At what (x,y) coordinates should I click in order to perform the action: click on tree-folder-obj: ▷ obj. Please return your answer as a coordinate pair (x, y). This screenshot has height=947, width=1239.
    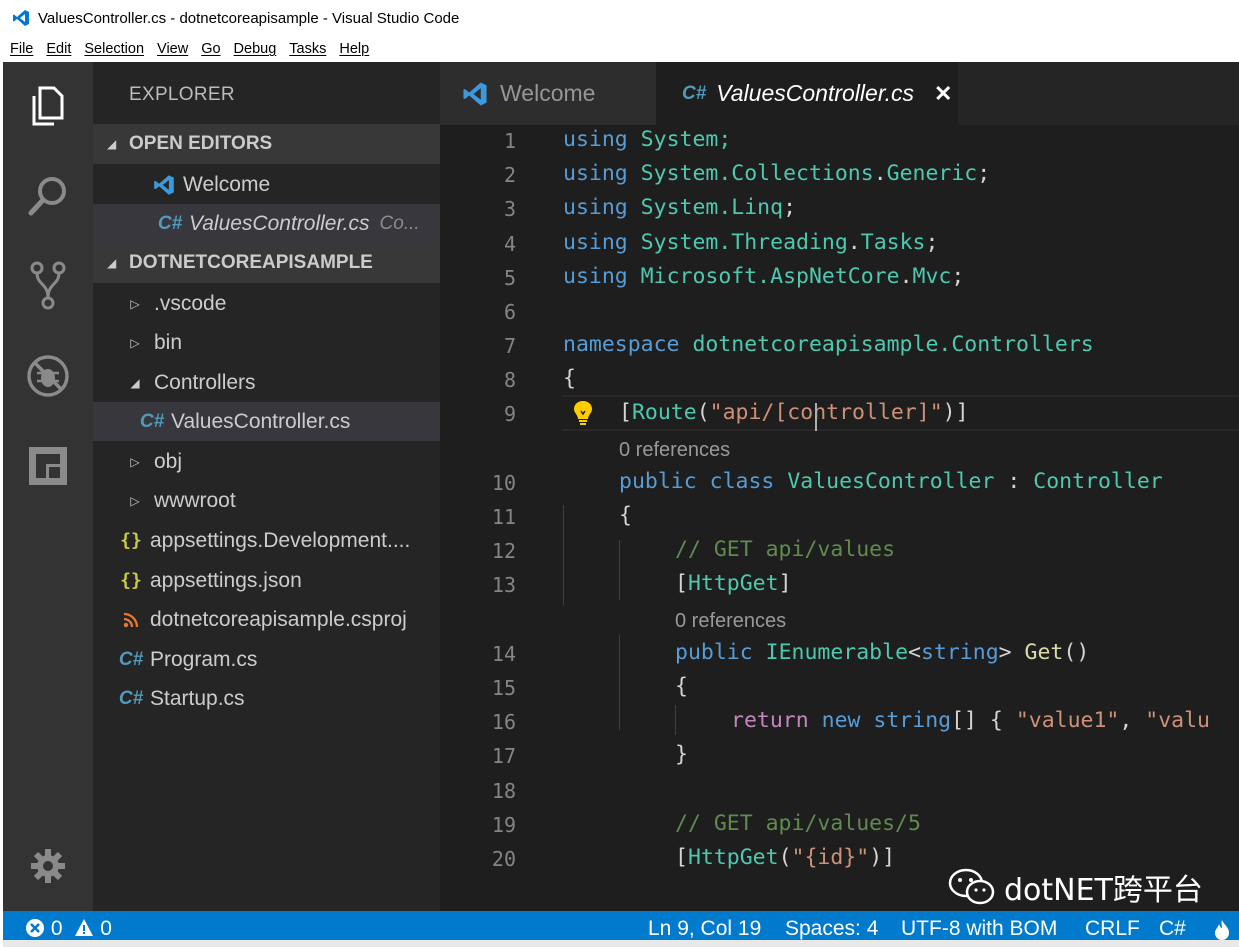
    Looking at the image, I should click on (266, 461).